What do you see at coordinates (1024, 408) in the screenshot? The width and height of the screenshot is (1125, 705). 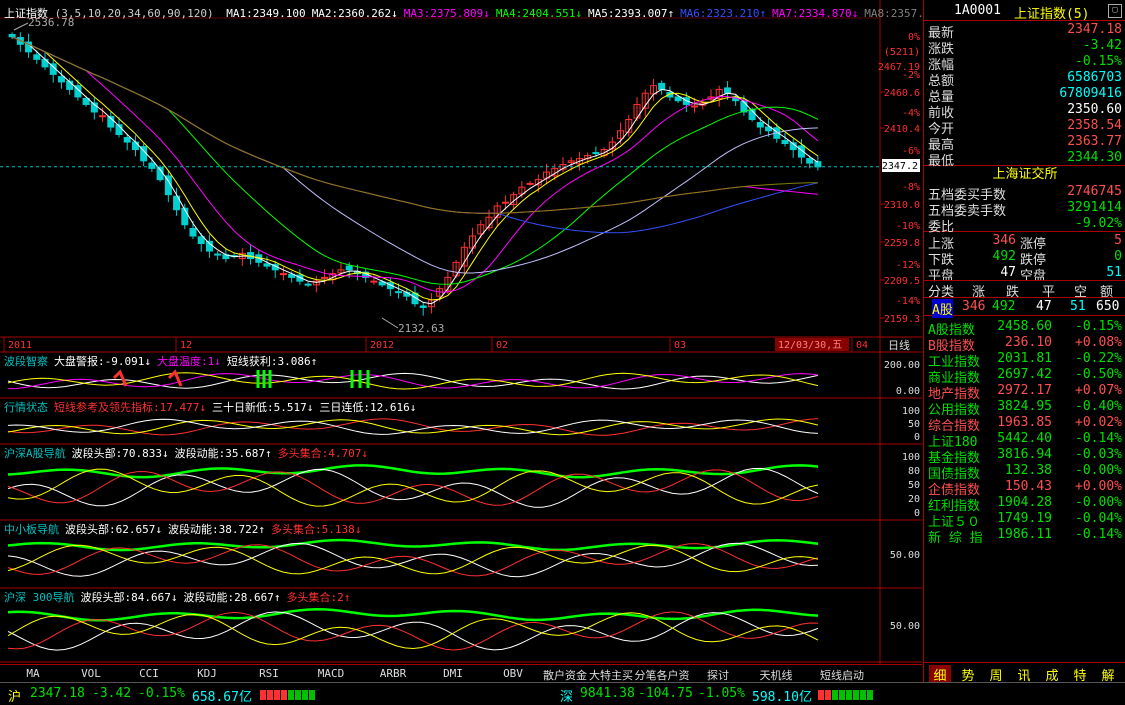 I see `index-row: 公用指数 3824.95 -0.40%` at bounding box center [1024, 408].